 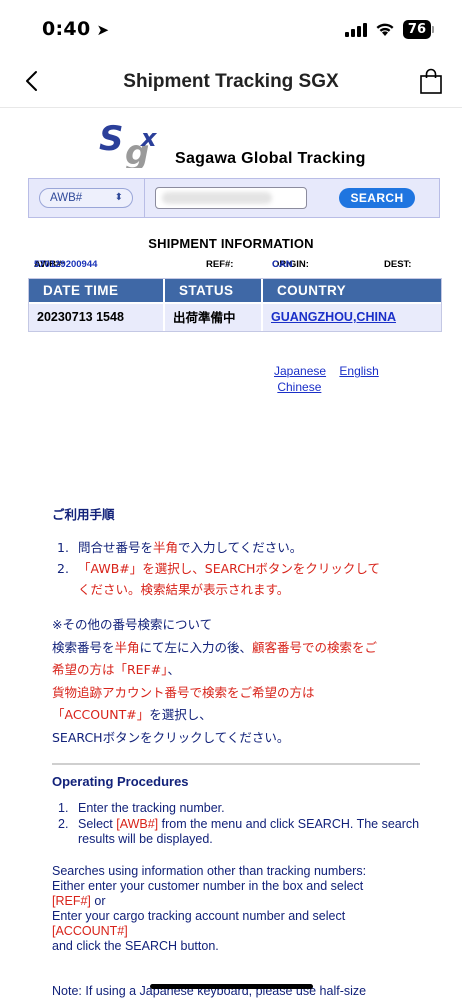 I want to click on table-row: 20230713 1548 出荷準備中 GUANGZHOU,CHINA, so click(x=235, y=316).